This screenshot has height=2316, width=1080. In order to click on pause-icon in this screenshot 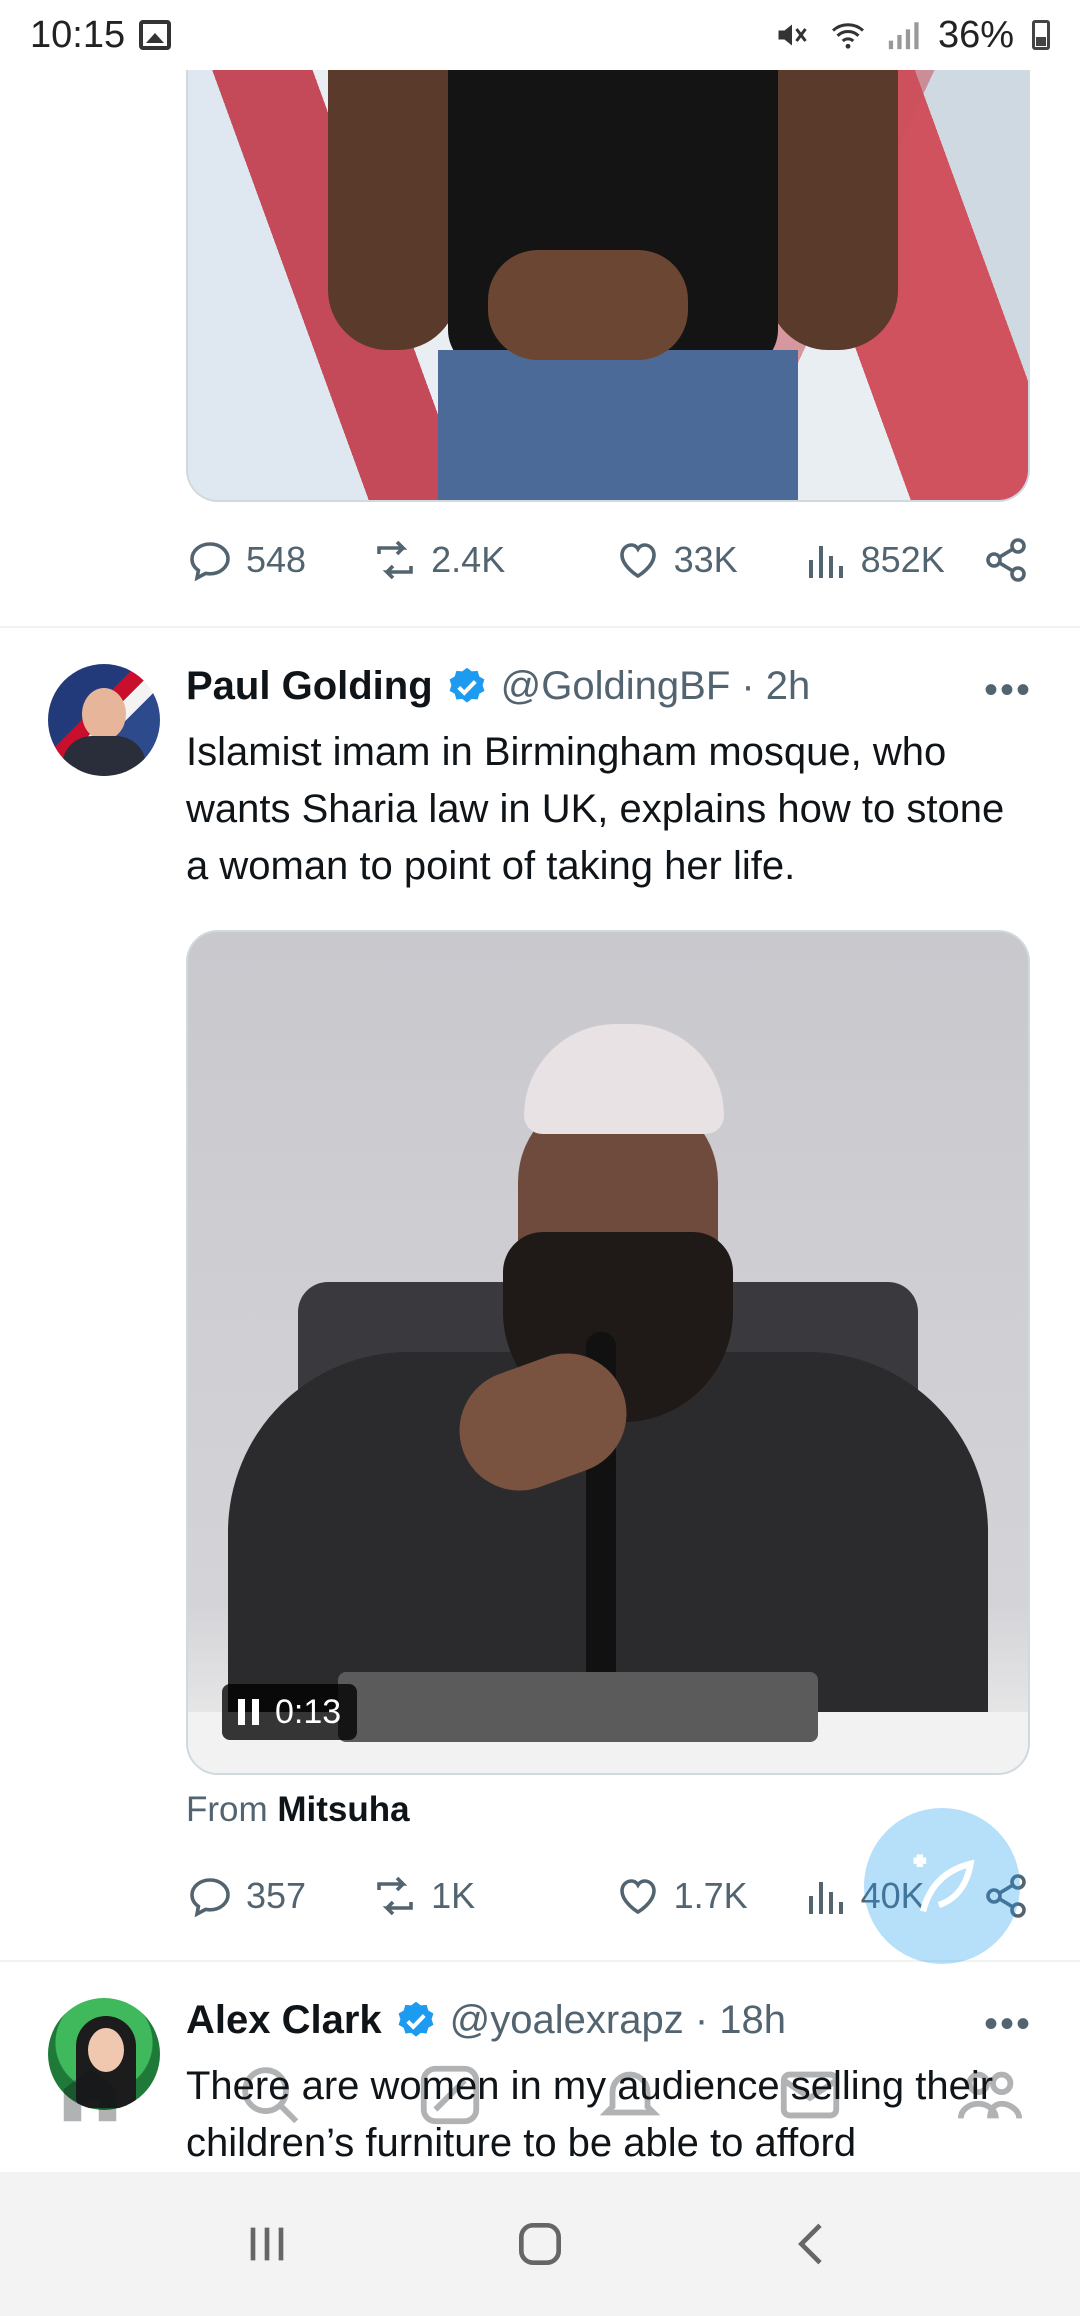, I will do `click(248, 1712)`.